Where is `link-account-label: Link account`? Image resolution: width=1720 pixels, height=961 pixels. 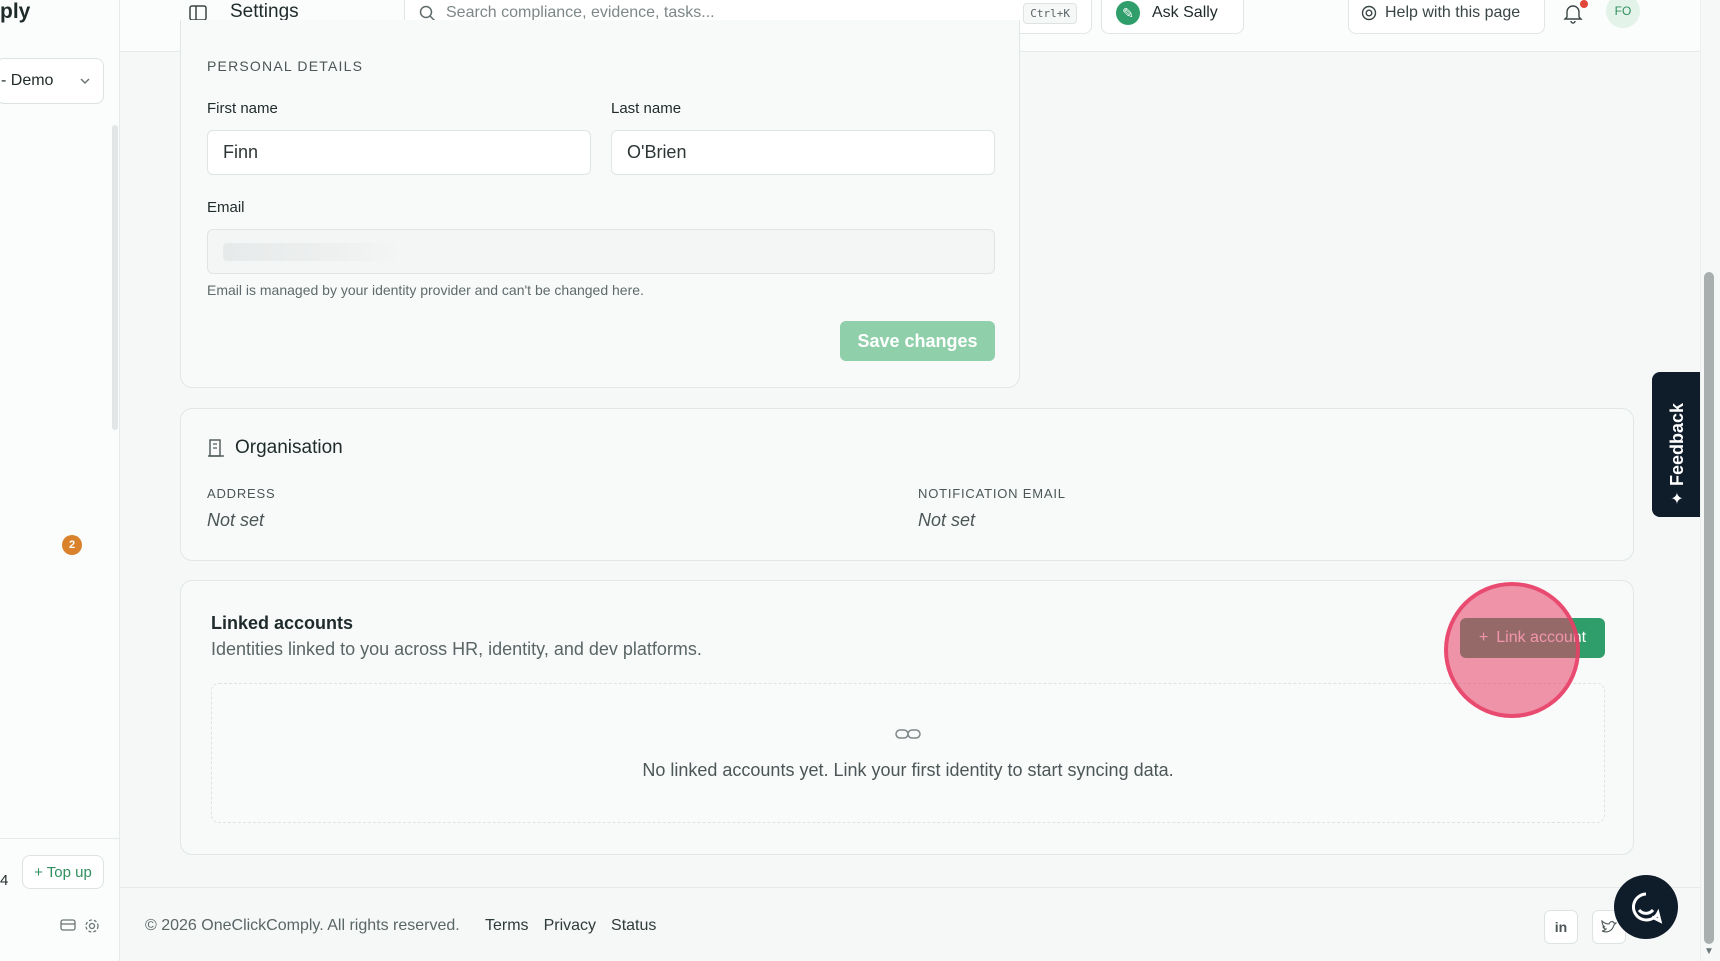 link-account-label: Link account is located at coordinates (1541, 637).